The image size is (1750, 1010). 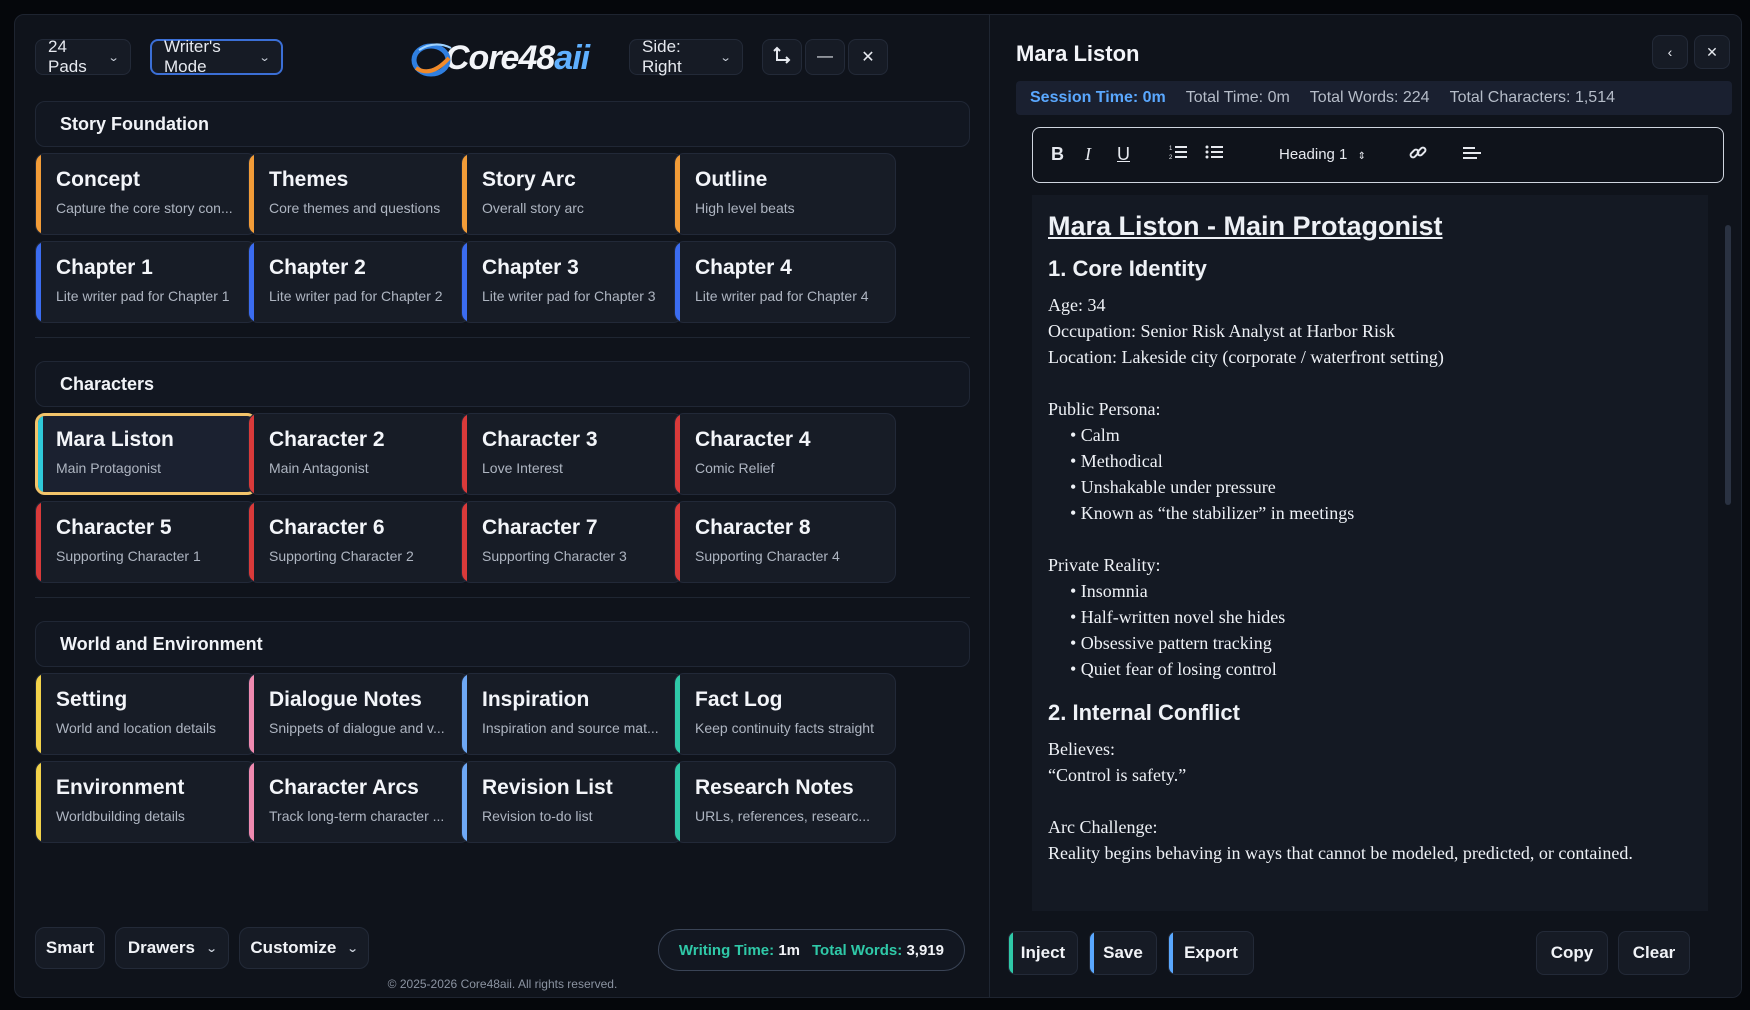 What do you see at coordinates (1237, 97) in the screenshot?
I see `total-time: Total Time: 0m` at bounding box center [1237, 97].